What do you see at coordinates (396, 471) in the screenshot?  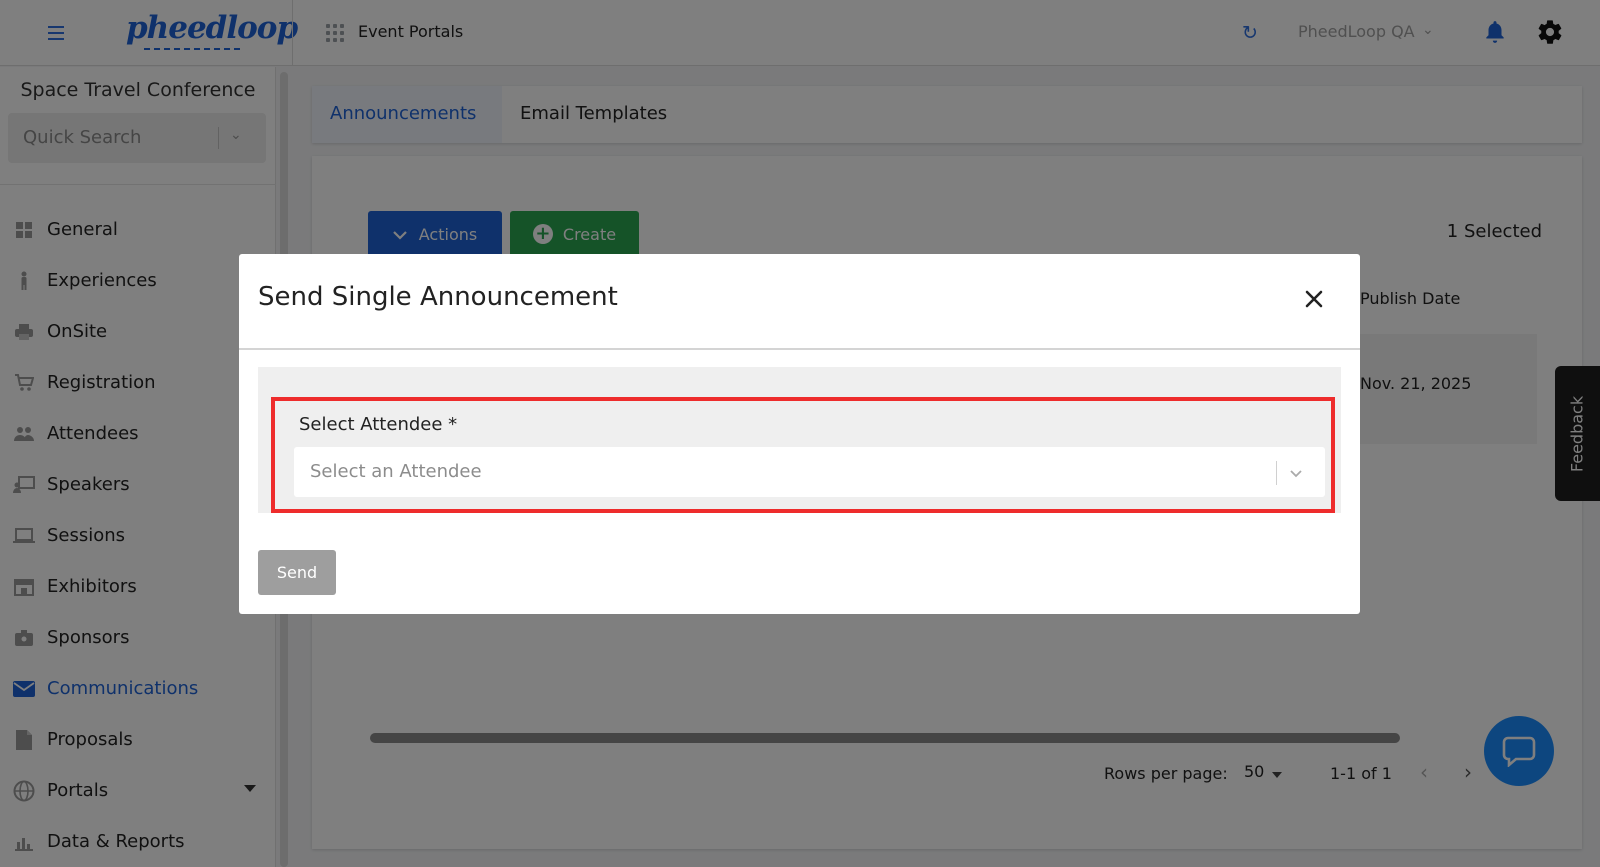 I see `attendee-select-placeholder: Select an Attendee` at bounding box center [396, 471].